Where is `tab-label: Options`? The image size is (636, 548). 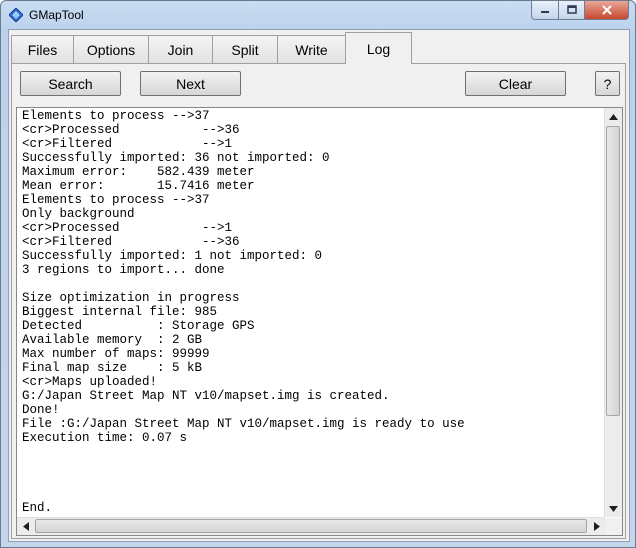 tab-label: Options is located at coordinates (111, 49).